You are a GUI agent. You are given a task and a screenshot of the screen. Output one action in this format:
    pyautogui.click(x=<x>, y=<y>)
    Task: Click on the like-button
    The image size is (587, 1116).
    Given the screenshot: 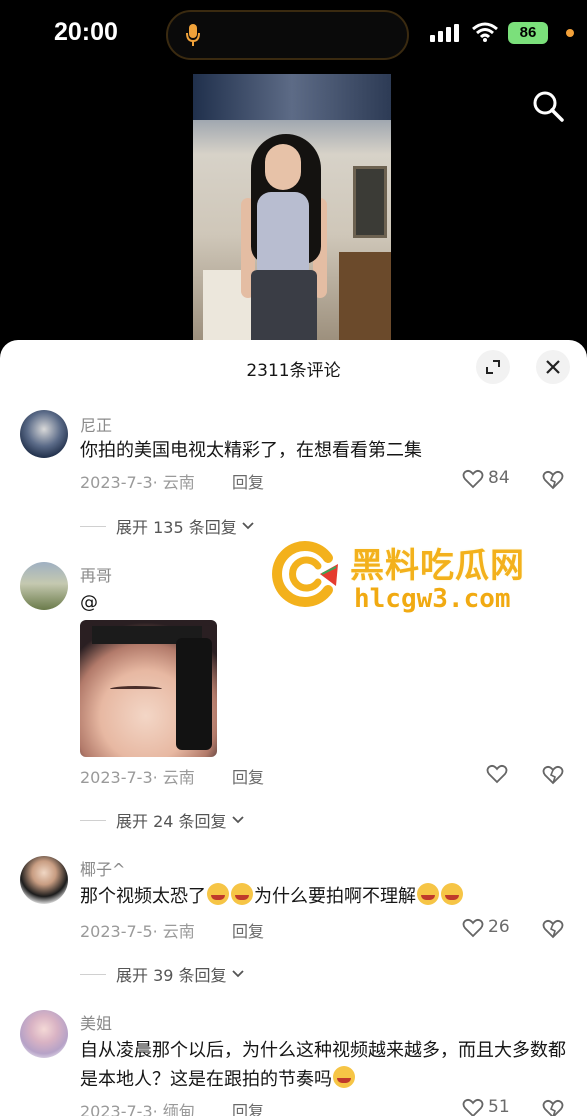 What is the action you would take?
    pyautogui.click(x=516, y=775)
    